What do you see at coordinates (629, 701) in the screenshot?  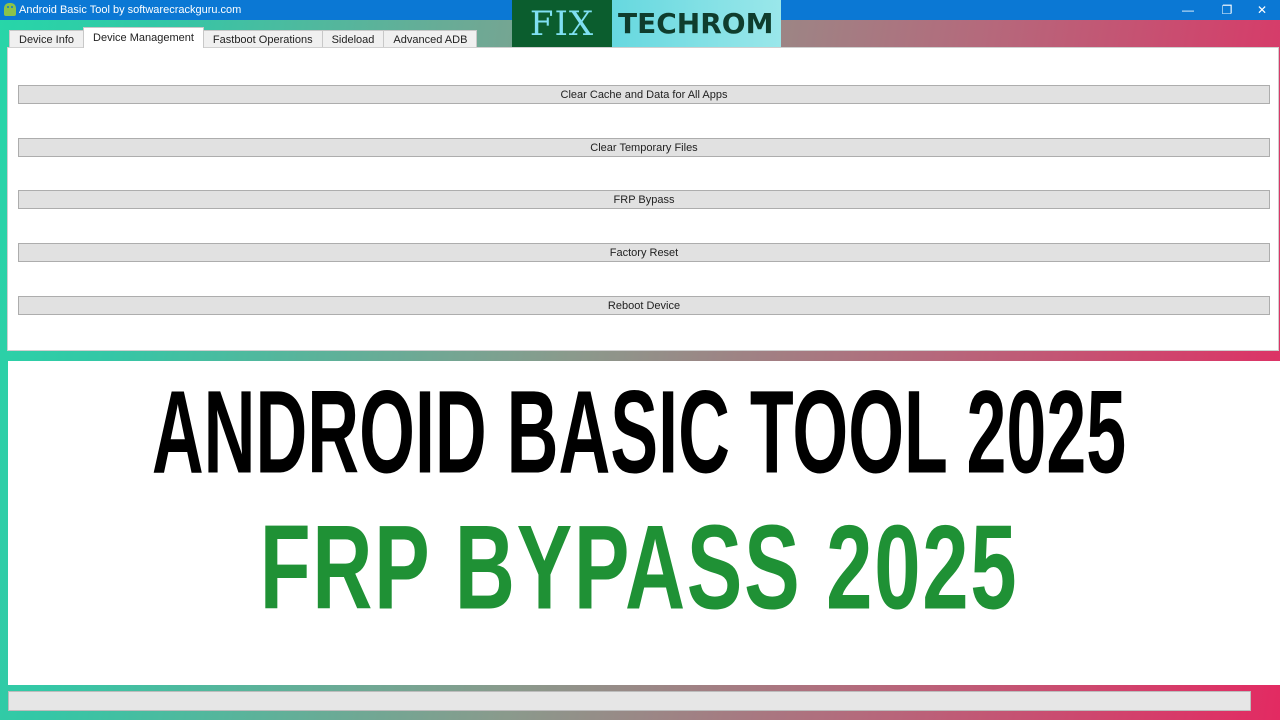 I see `status-bar` at bounding box center [629, 701].